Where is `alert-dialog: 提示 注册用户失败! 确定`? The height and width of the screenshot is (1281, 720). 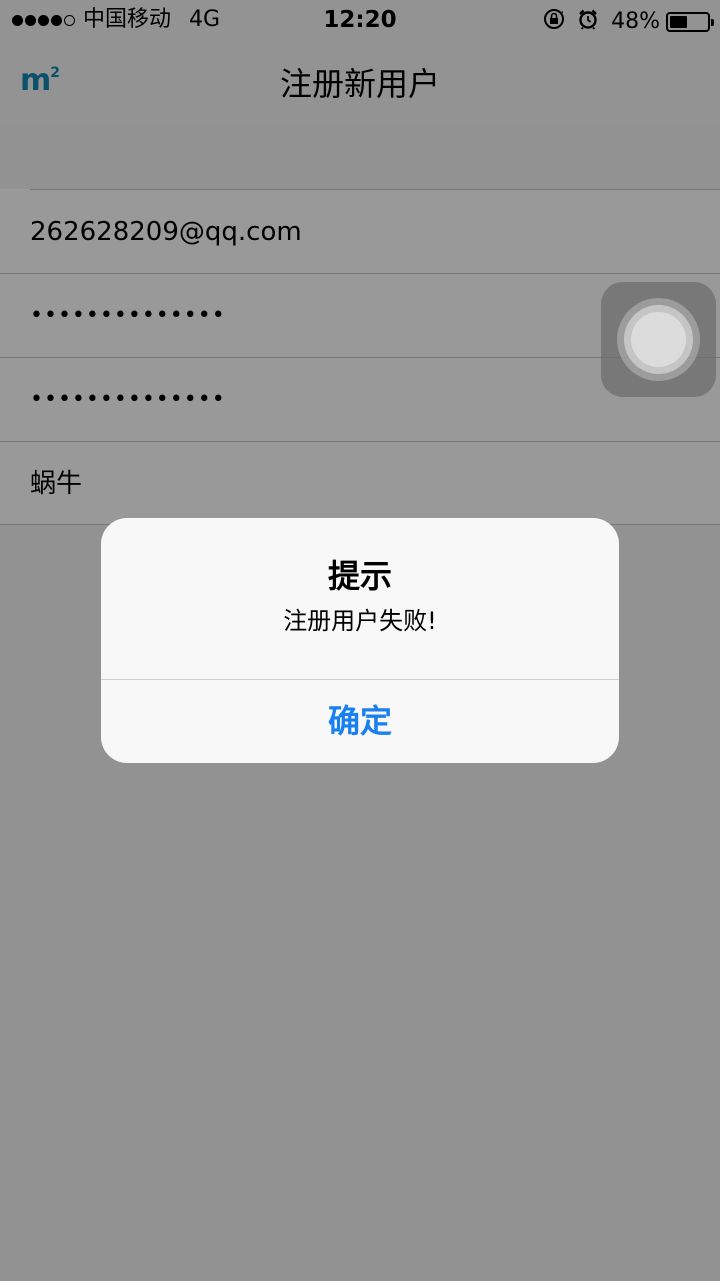
alert-dialog: 提示 注册用户失败! 确定 is located at coordinates (360, 640).